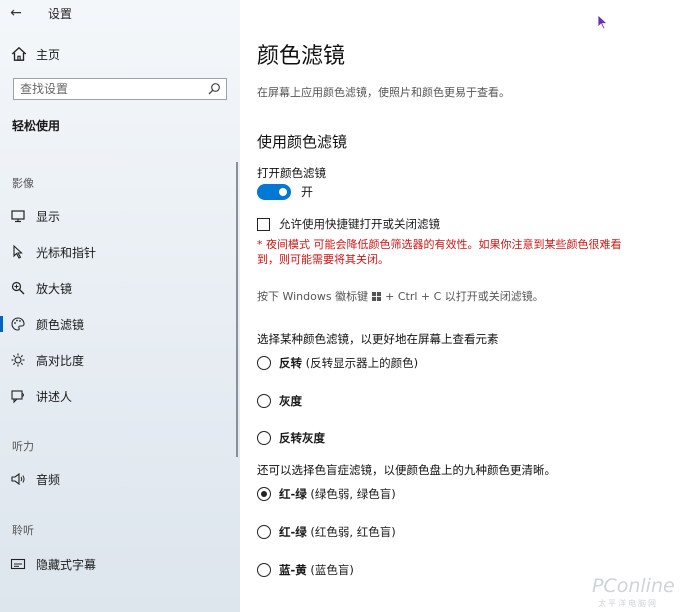 The height and width of the screenshot is (612, 700). I want to click on radio-protanopia, so click(264, 532).